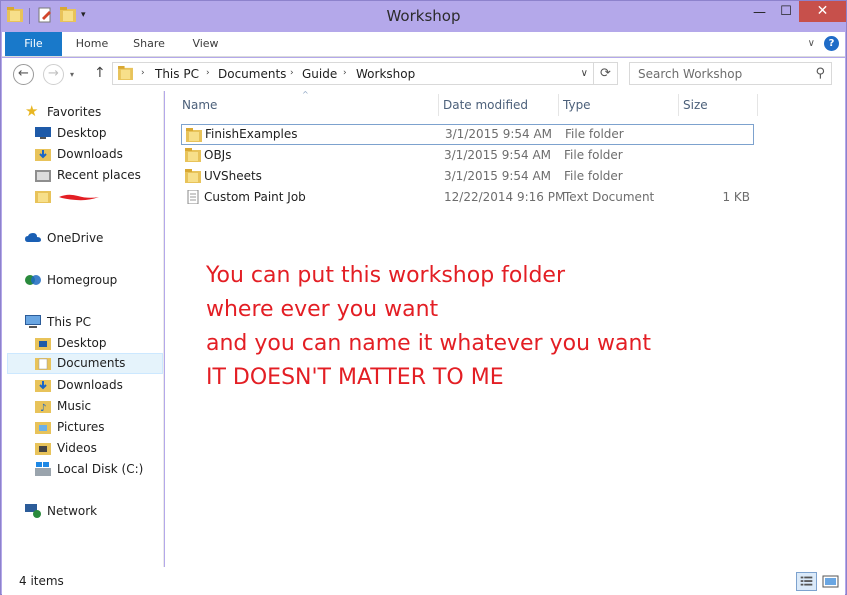 The image size is (847, 595). What do you see at coordinates (90, 238) in the screenshot?
I see `nav-onedrive: OneDrive` at bounding box center [90, 238].